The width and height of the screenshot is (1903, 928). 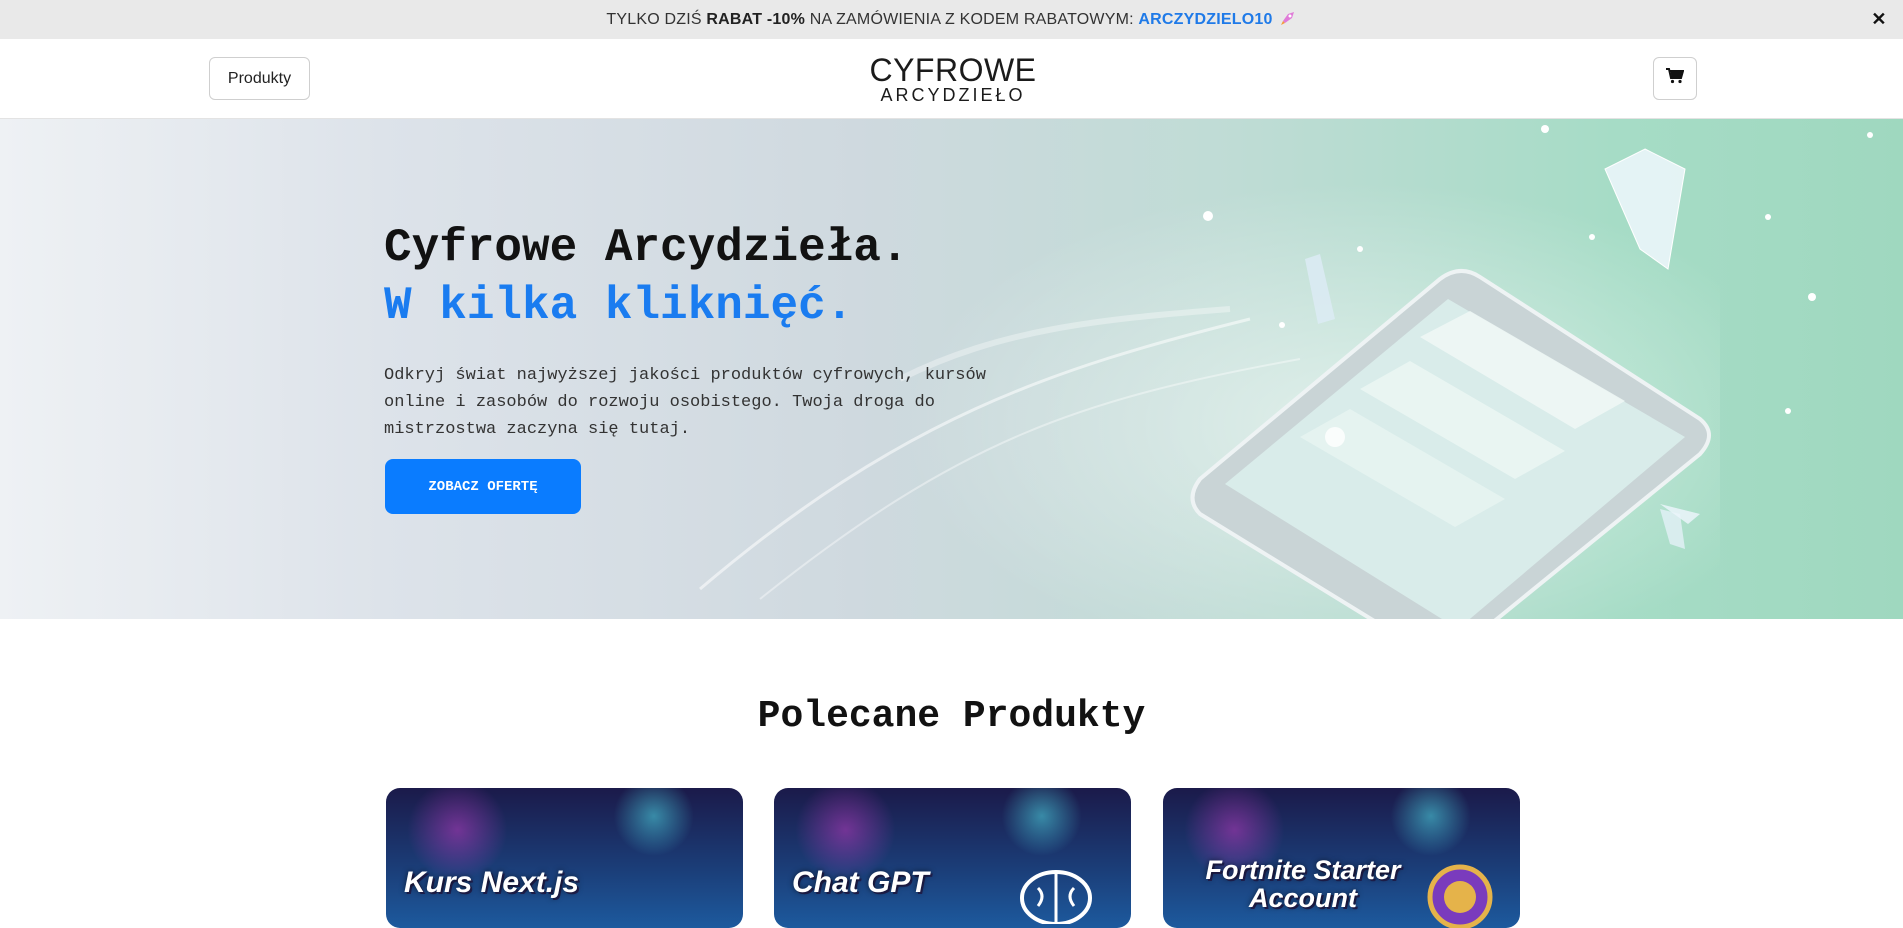 I want to click on hero-title: Cyfrowe Arcydzieła. W kilka kliknięć., so click(x=646, y=277).